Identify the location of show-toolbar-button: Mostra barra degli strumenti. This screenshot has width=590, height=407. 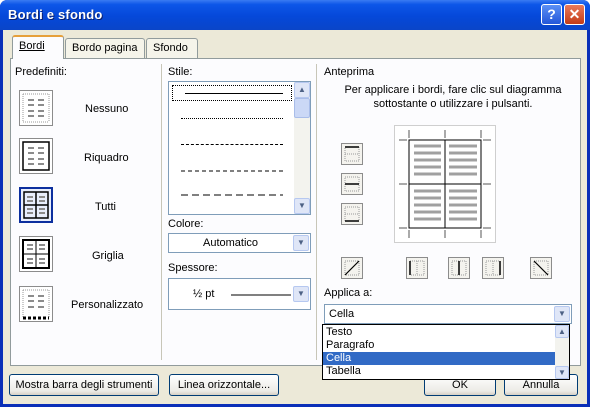
(84, 385).